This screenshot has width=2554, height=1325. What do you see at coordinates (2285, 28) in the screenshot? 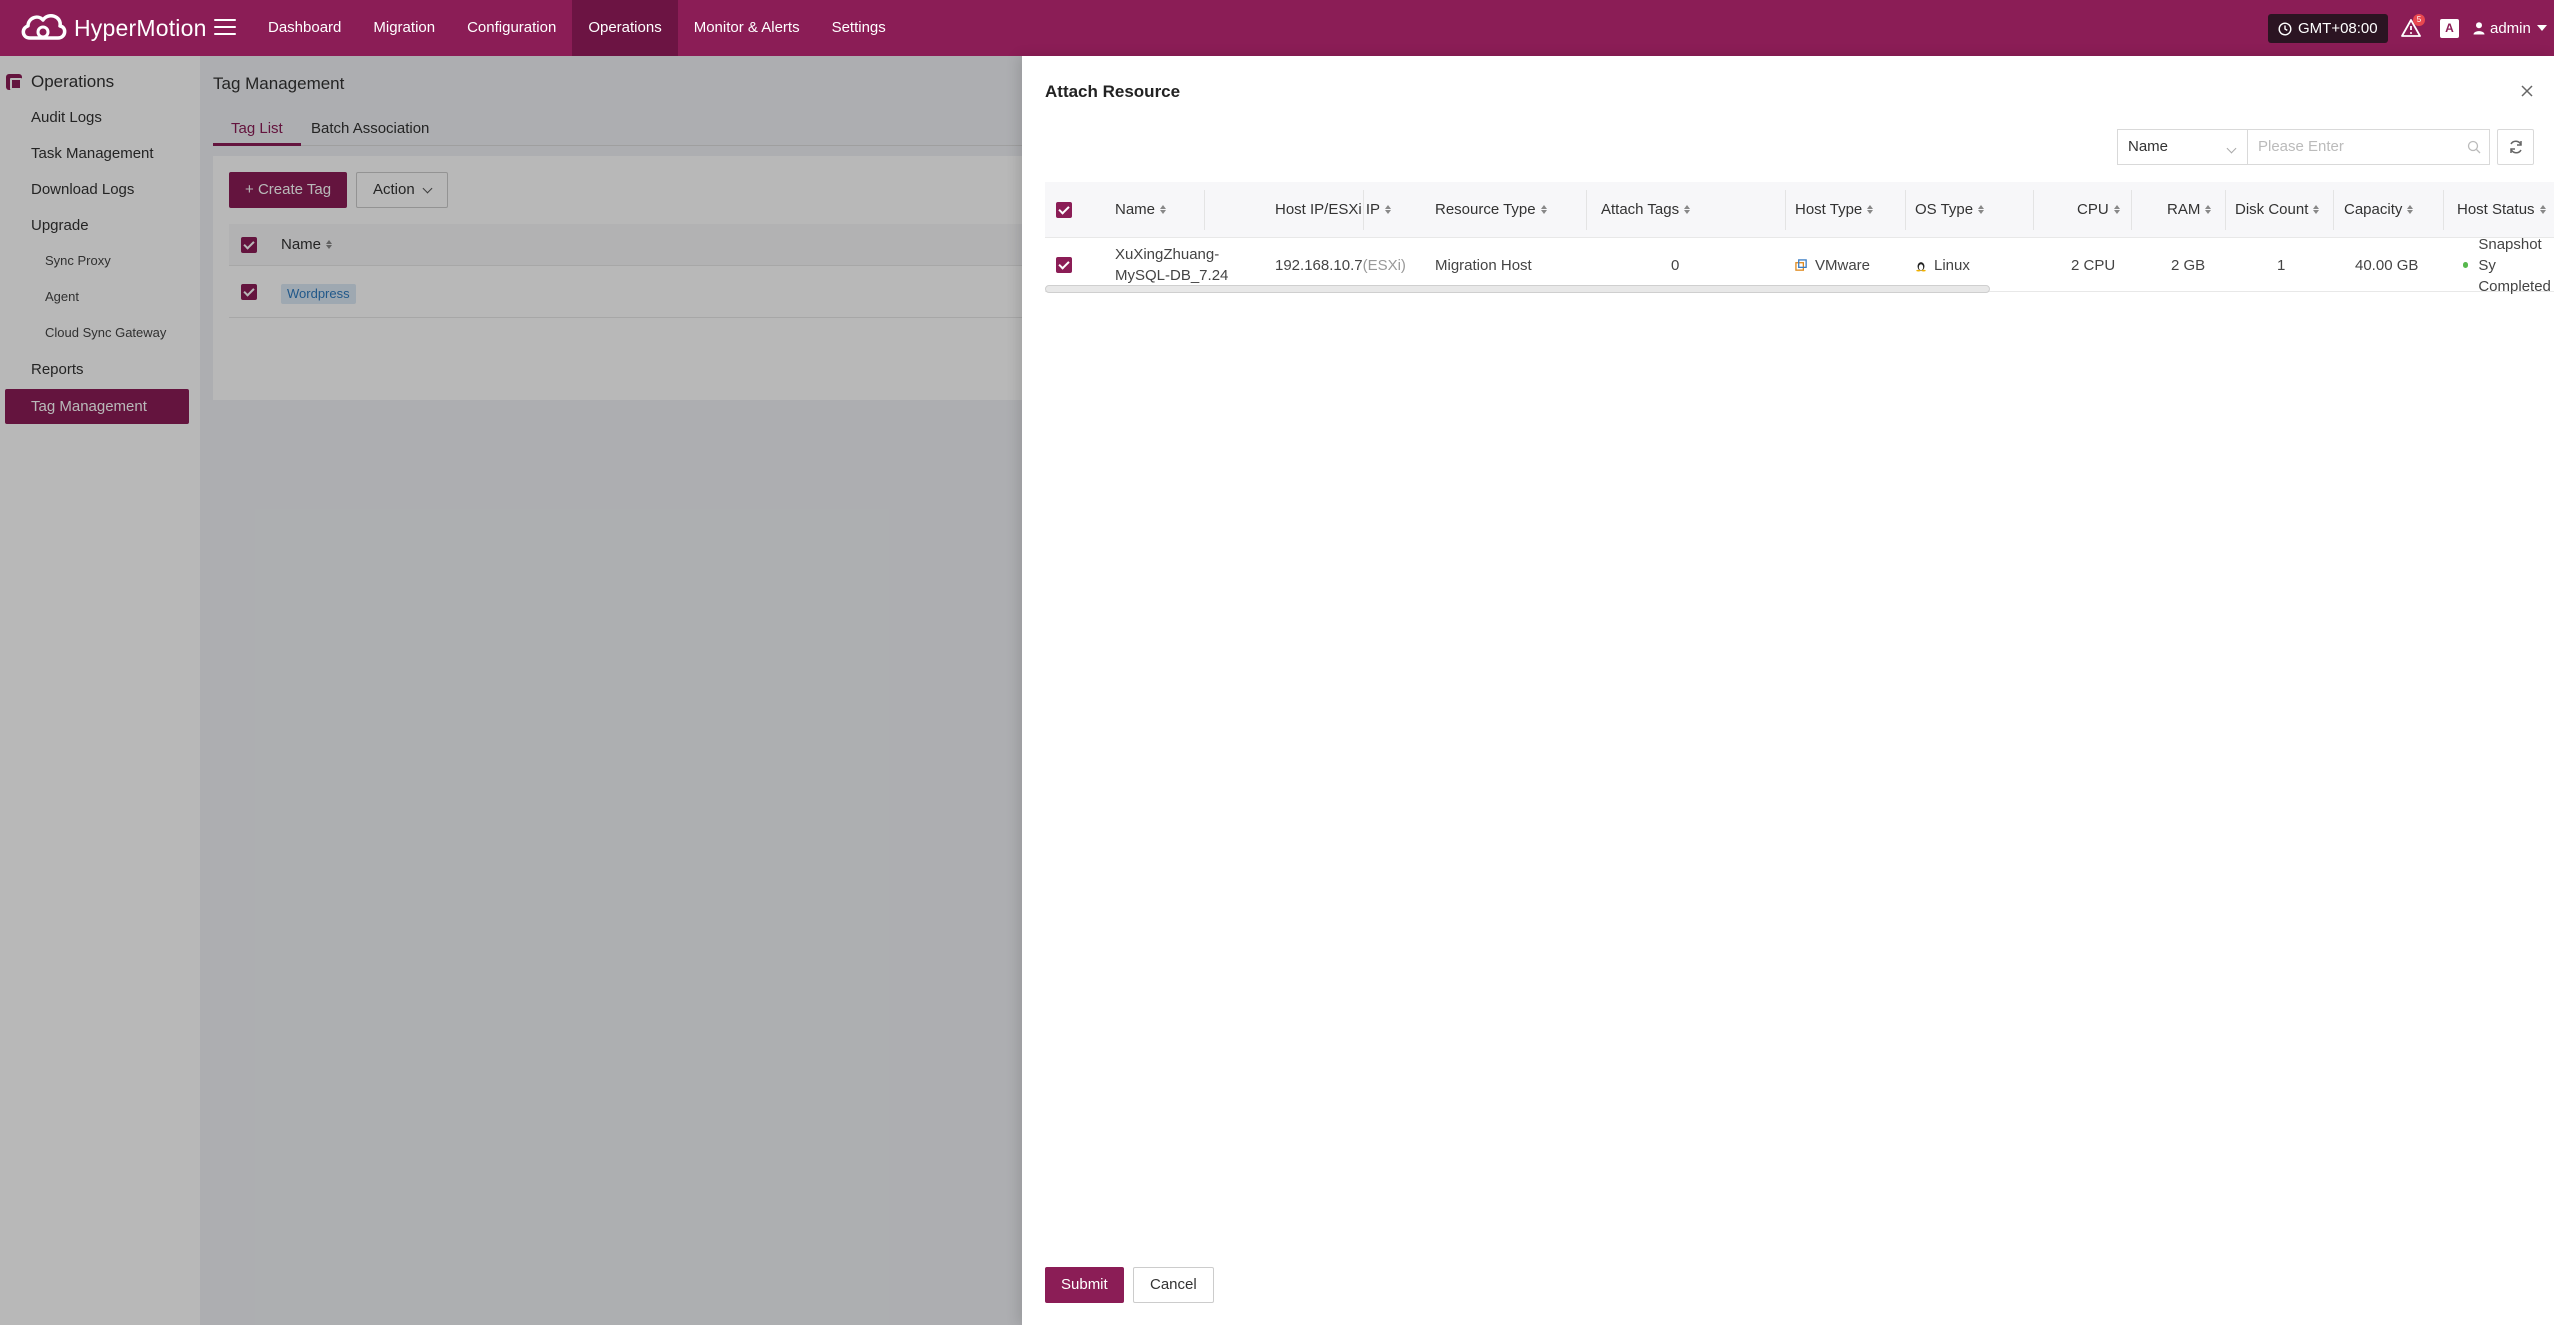
I see `clock-icon` at bounding box center [2285, 28].